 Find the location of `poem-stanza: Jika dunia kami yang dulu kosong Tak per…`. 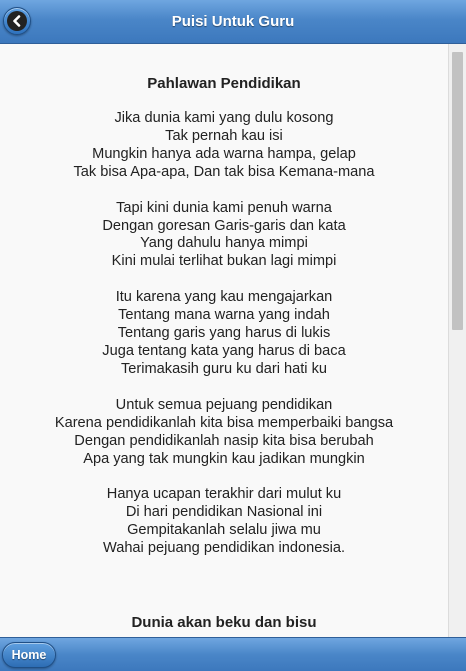

poem-stanza: Jika dunia kami yang dulu kosong Tak per… is located at coordinates (224, 146).